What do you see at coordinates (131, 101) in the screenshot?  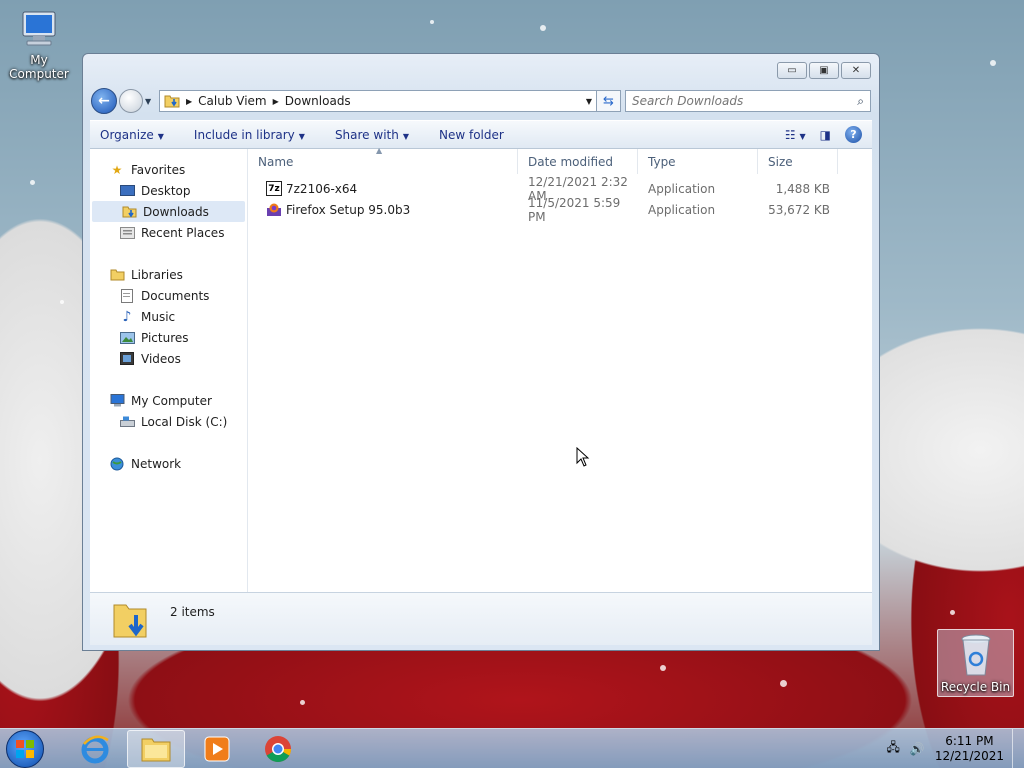 I see `forward-button` at bounding box center [131, 101].